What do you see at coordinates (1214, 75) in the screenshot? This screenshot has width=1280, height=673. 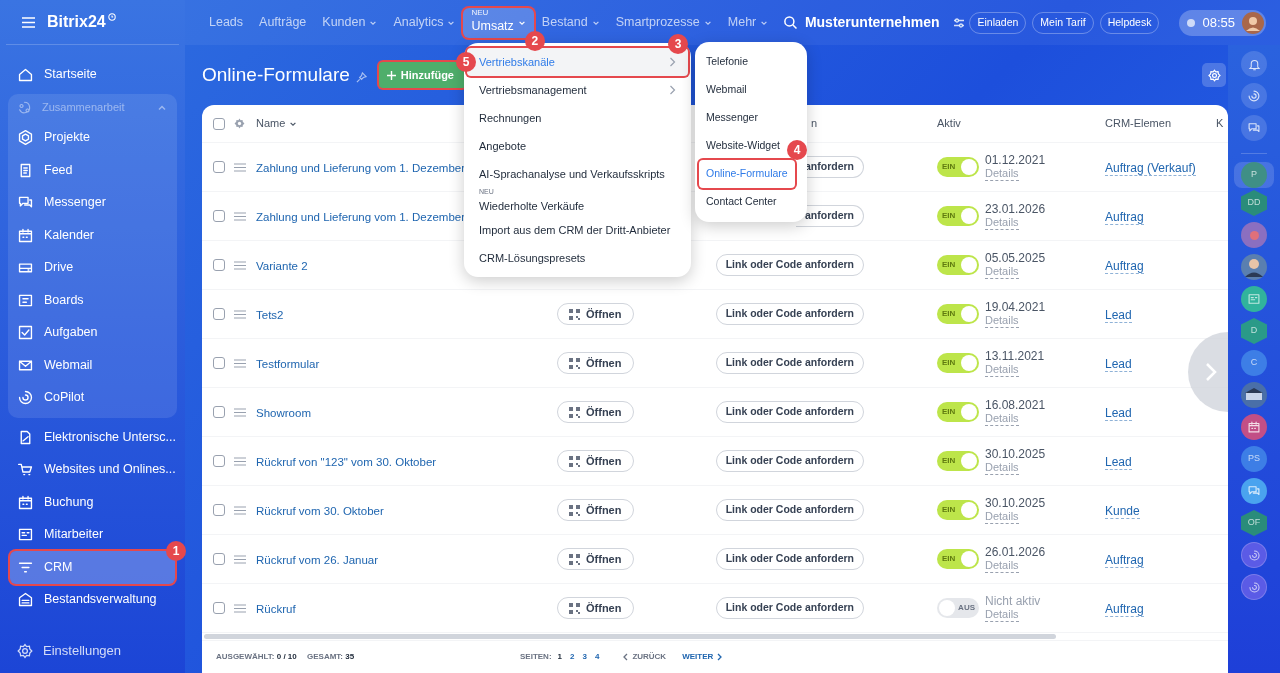 I see `settings-button` at bounding box center [1214, 75].